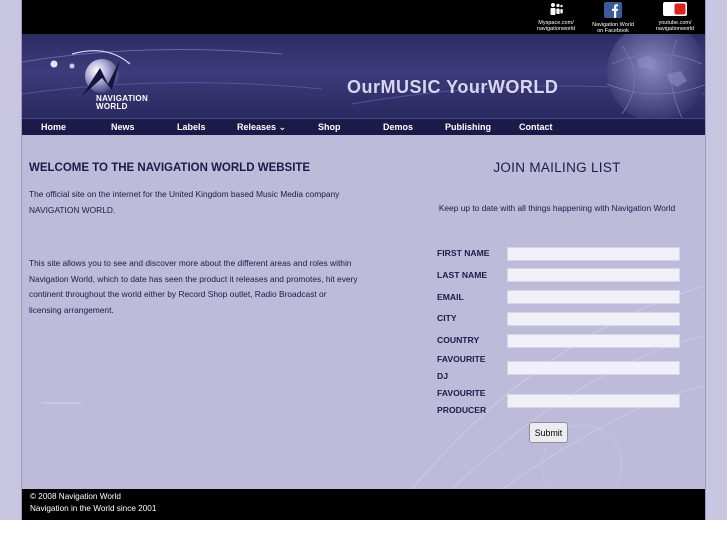 This screenshot has width=727, height=545. What do you see at coordinates (462, 409) in the screenshot?
I see `favourite-producer-label-line2: PRODUCER` at bounding box center [462, 409].